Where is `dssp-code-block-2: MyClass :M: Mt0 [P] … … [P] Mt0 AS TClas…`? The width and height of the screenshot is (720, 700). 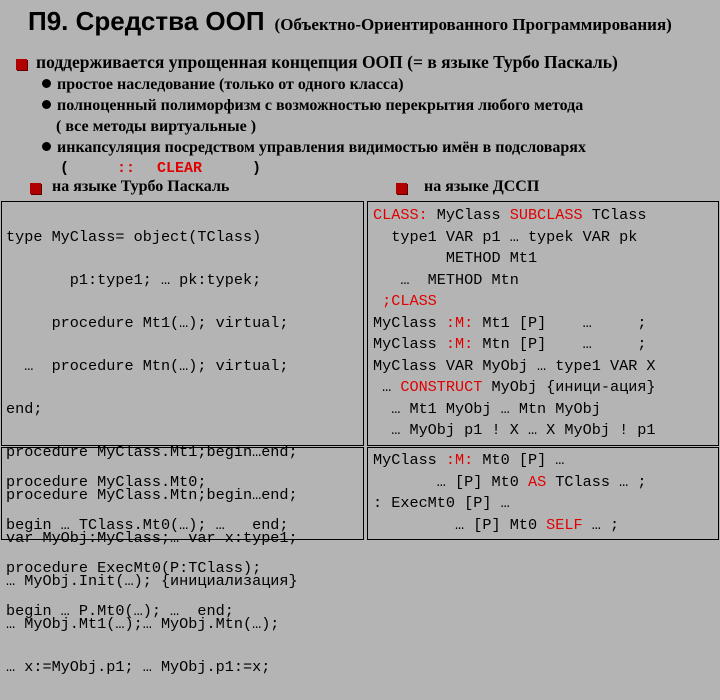 dssp-code-block-2: MyClass :M: Mt0 [P] … … [P] Mt0 AS TClas… is located at coordinates (509, 493).